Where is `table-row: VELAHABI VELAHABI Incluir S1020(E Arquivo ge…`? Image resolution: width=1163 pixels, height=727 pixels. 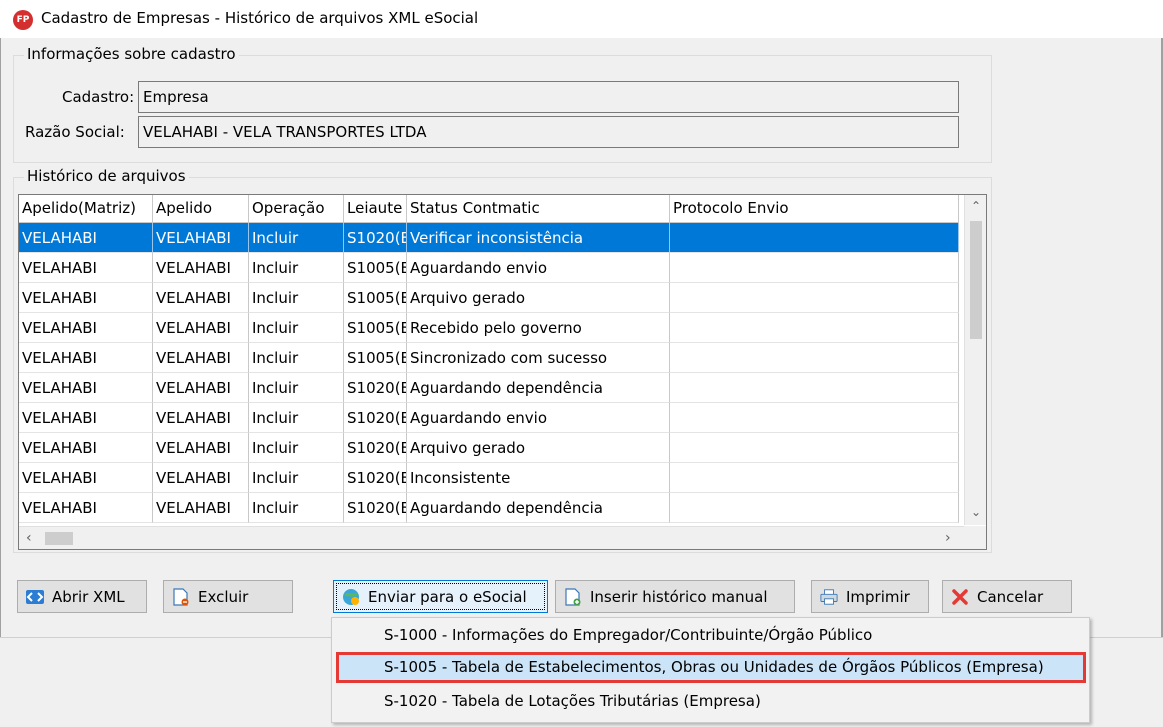
table-row: VELAHABI VELAHABI Incluir S1020(E Arquivo ge… is located at coordinates (489, 448).